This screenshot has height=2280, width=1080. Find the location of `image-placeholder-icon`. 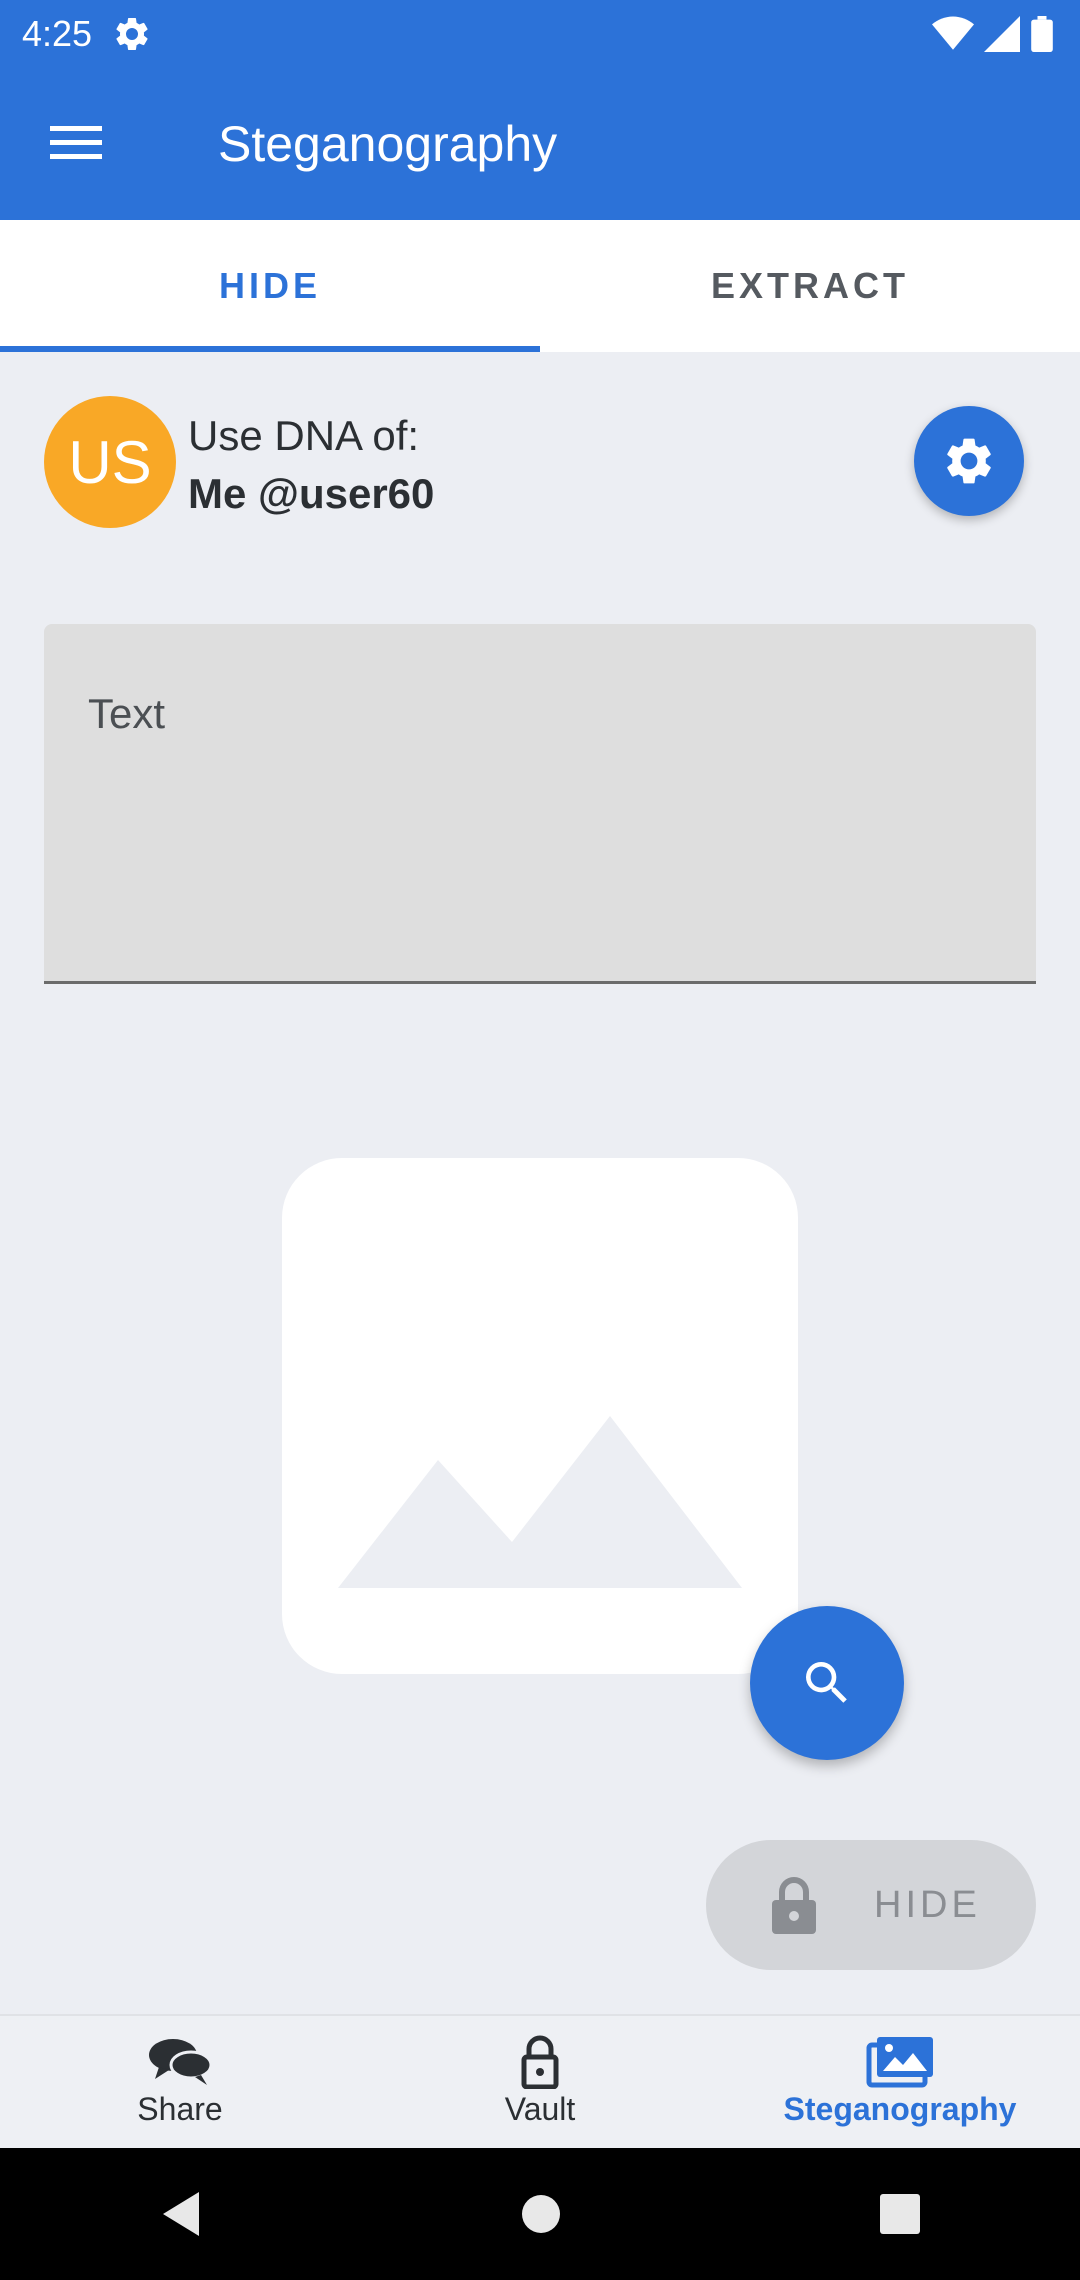

image-placeholder-icon is located at coordinates (540, 1502).